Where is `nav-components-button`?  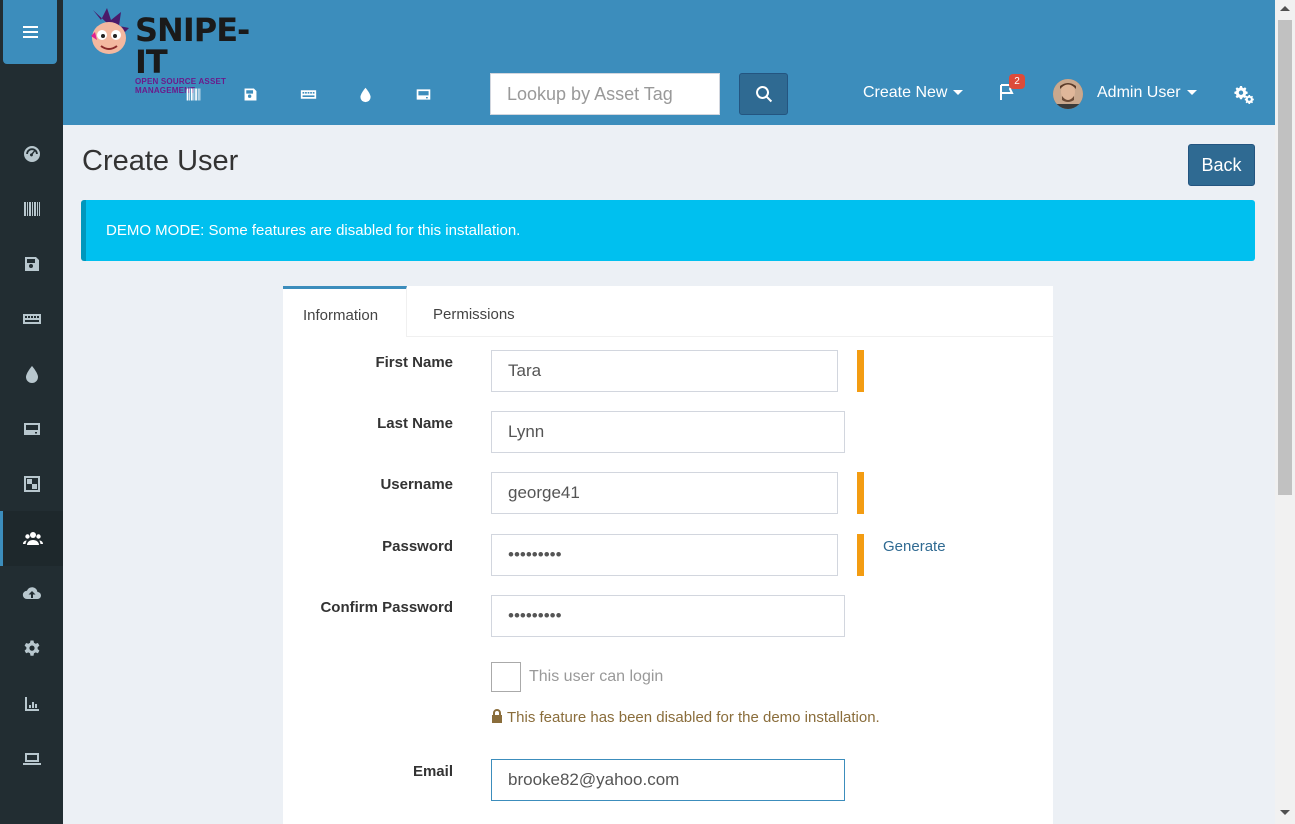 nav-components-button is located at coordinates (423, 94).